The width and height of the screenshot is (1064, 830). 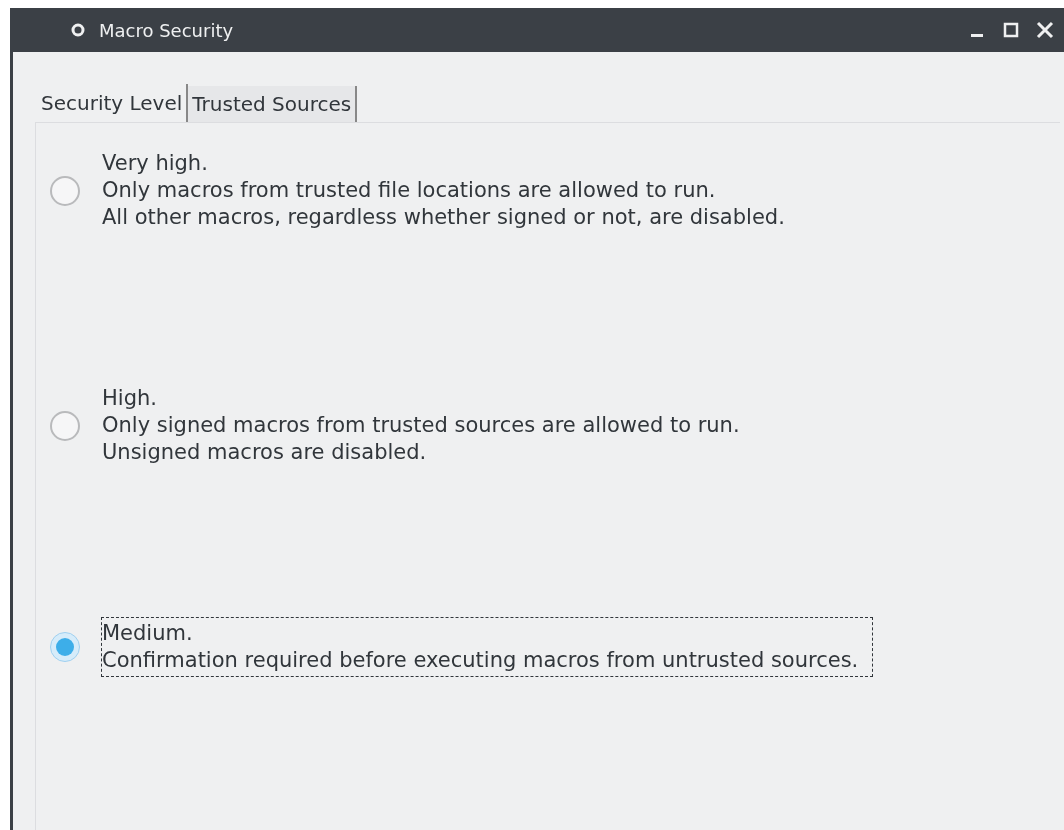 I want to click on window-title: Macro Security, so click(x=166, y=30).